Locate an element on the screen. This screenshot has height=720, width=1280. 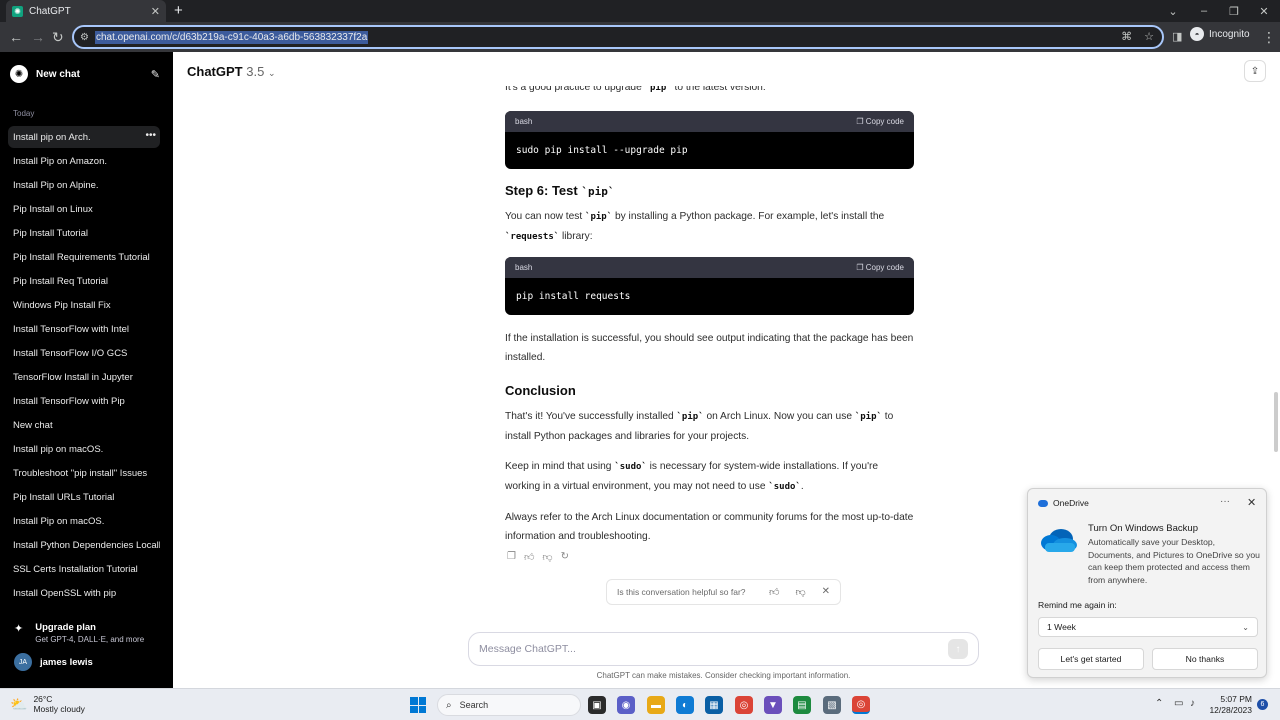
taskbar-clock: 5:07 PM 12/28/2023 is located at coordinates (1230, 705).